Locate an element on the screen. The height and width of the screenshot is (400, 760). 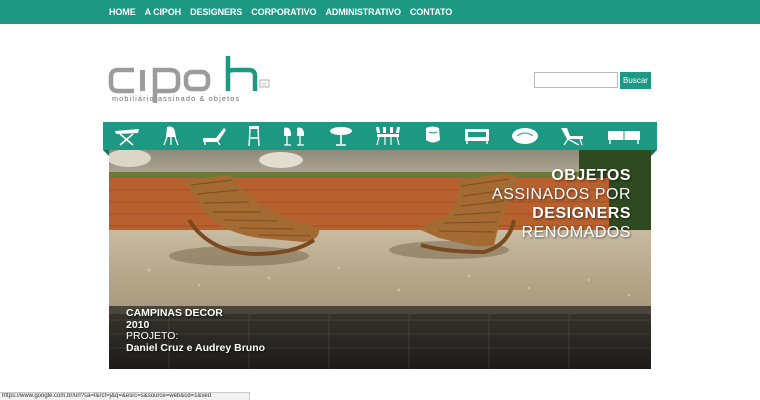
category-recliner is located at coordinates (572, 136).